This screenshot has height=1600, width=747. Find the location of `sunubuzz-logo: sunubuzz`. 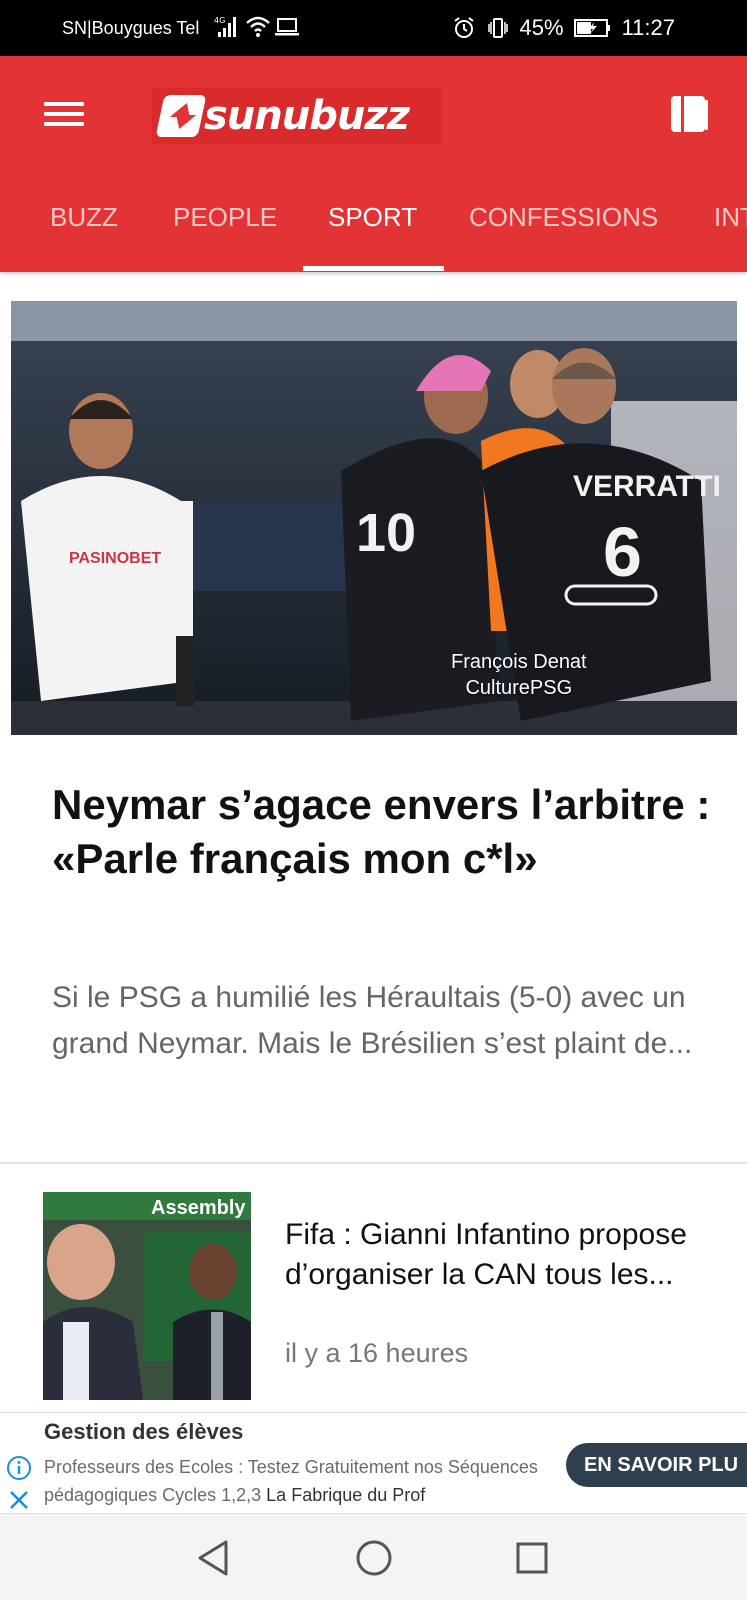

sunubuzz-logo: sunubuzz is located at coordinates (297, 116).